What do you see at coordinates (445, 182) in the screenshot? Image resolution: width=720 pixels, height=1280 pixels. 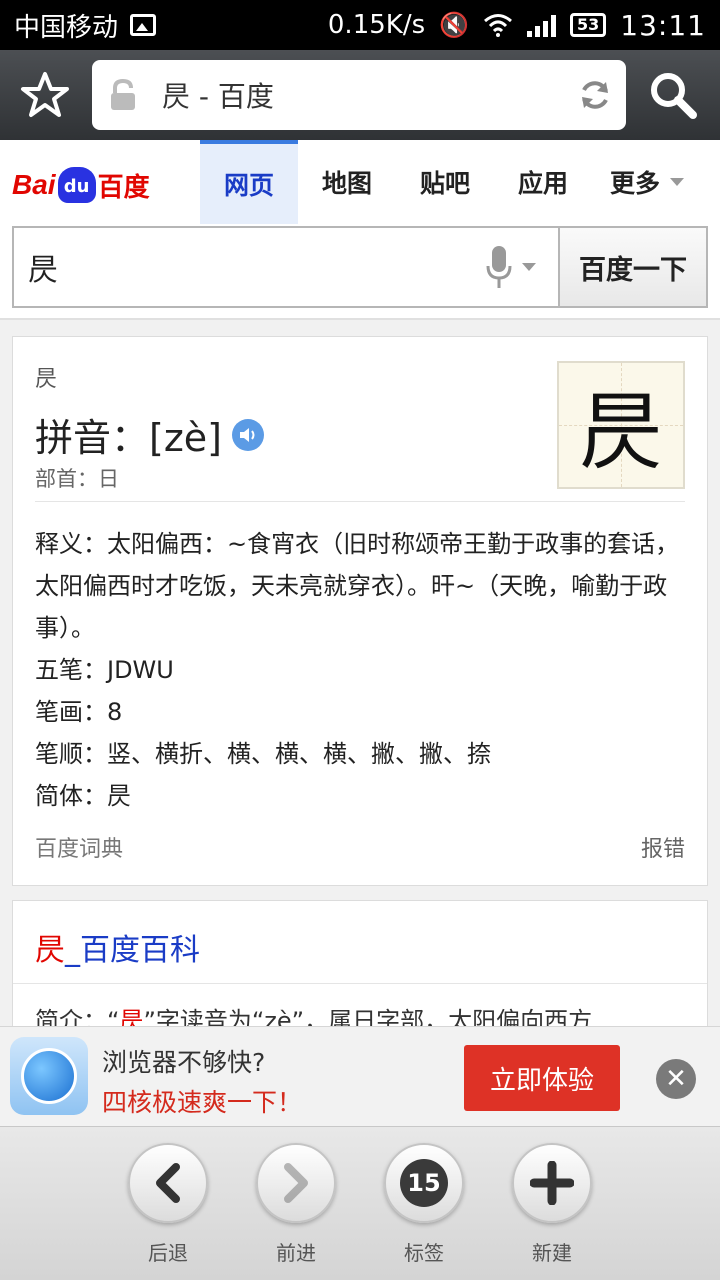 I see `tab-tieba: 贴吧` at bounding box center [445, 182].